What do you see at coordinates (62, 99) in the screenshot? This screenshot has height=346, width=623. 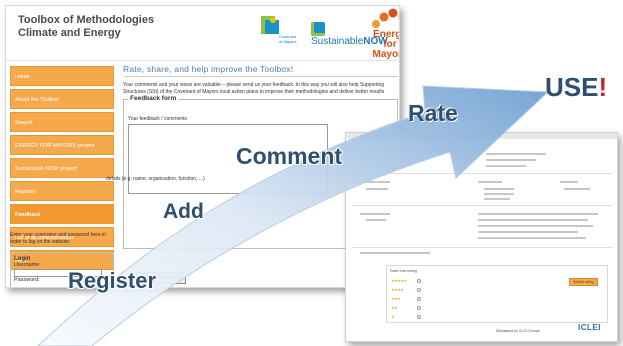 I see `sidebar-item-about: About the Toolbox` at bounding box center [62, 99].